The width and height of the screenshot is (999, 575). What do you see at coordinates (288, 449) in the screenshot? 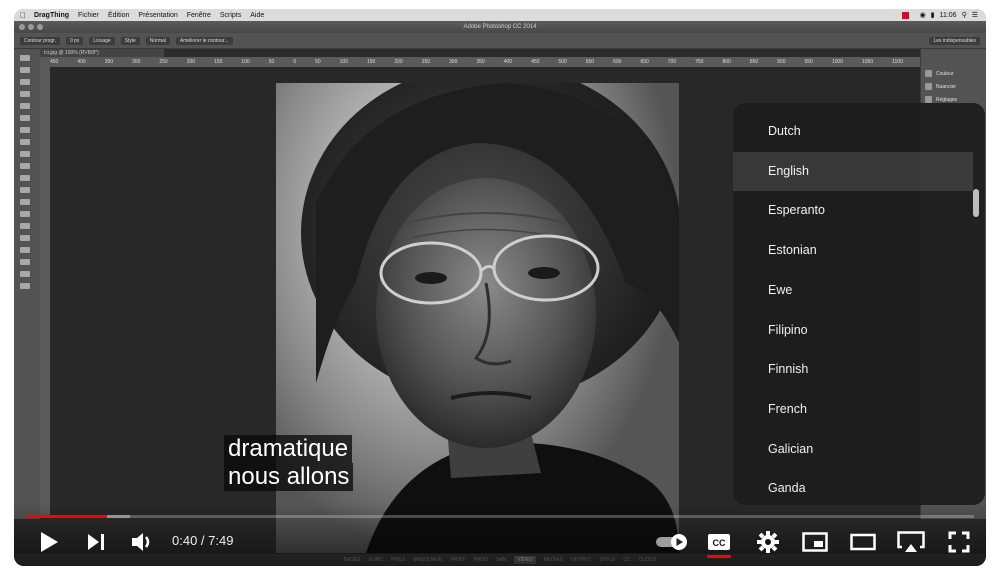
I see `subtitle-line-1: dramatique` at bounding box center [288, 449].